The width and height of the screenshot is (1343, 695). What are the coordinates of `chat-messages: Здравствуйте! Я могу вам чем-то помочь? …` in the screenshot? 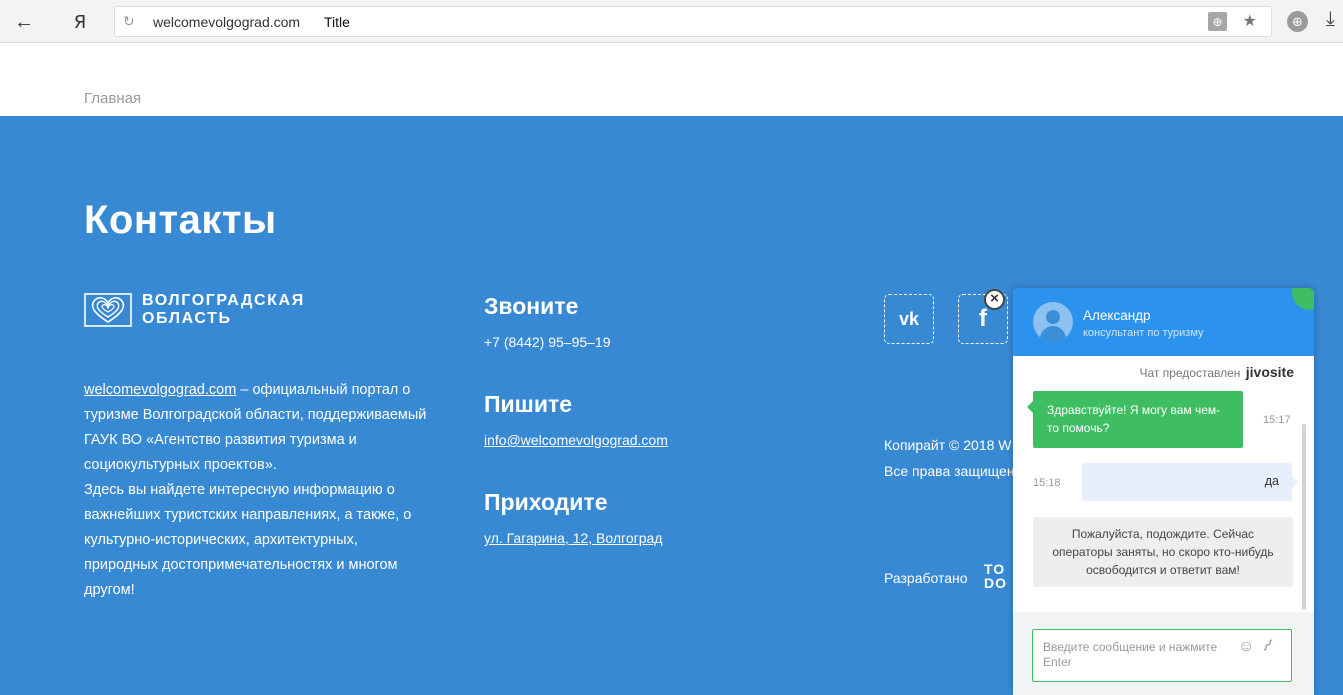 It's located at (1163, 498).